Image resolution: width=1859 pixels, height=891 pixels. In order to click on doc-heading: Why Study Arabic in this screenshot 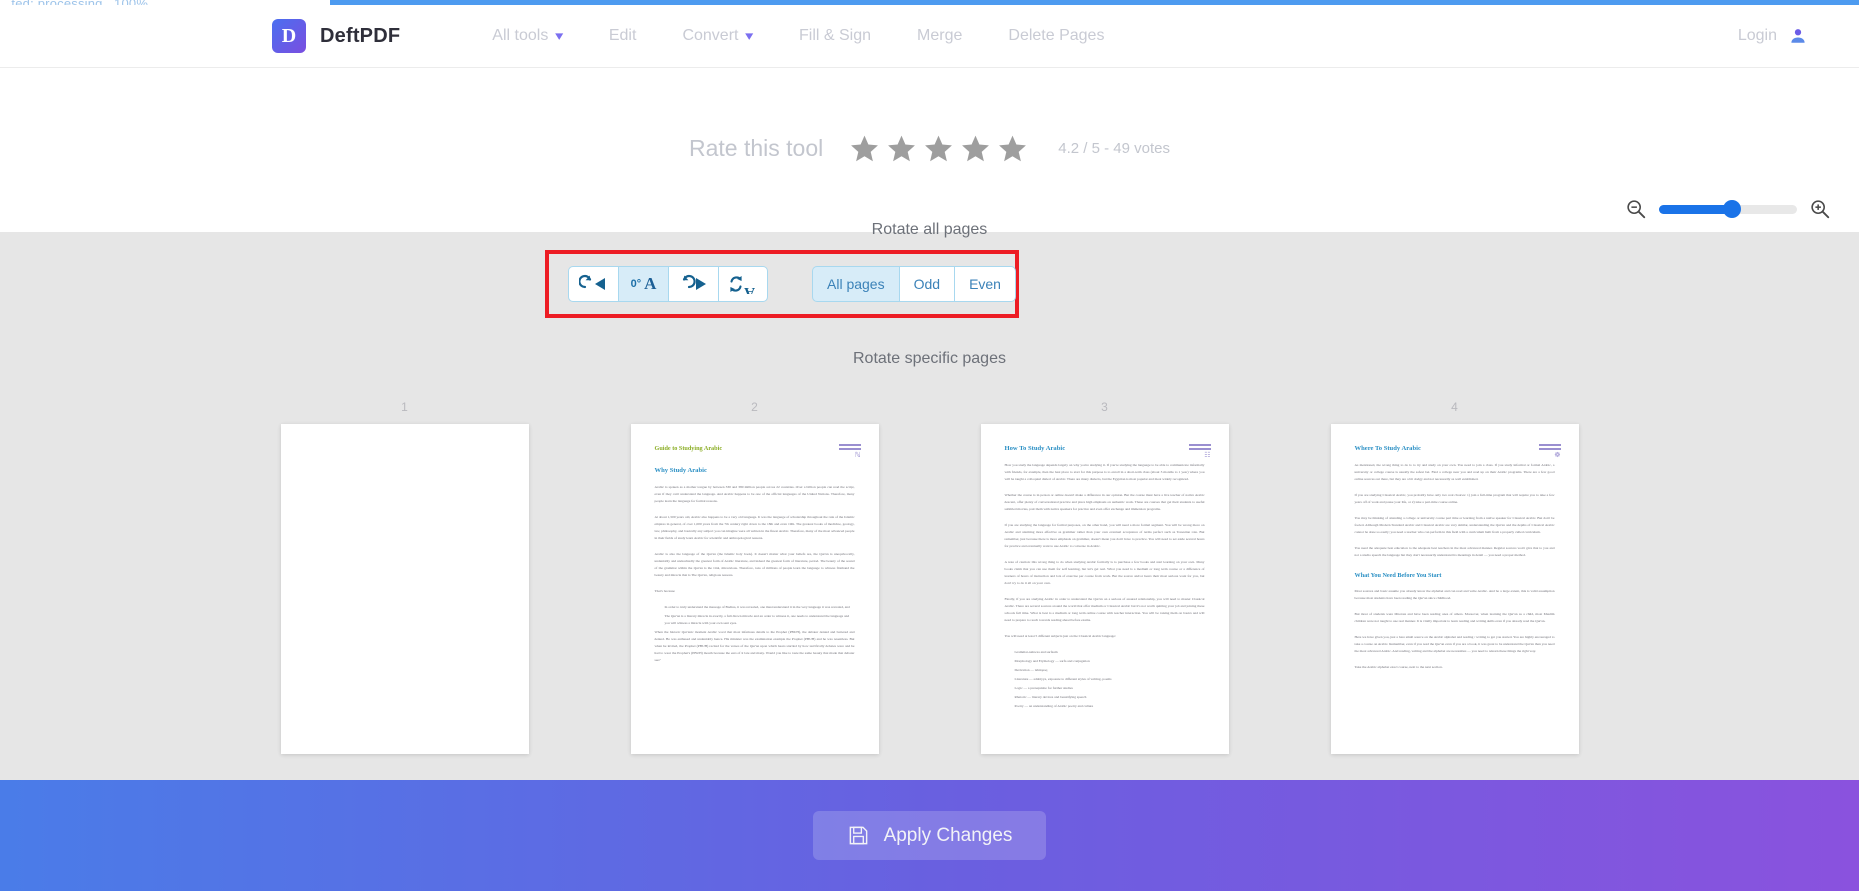, I will do `click(680, 470)`.